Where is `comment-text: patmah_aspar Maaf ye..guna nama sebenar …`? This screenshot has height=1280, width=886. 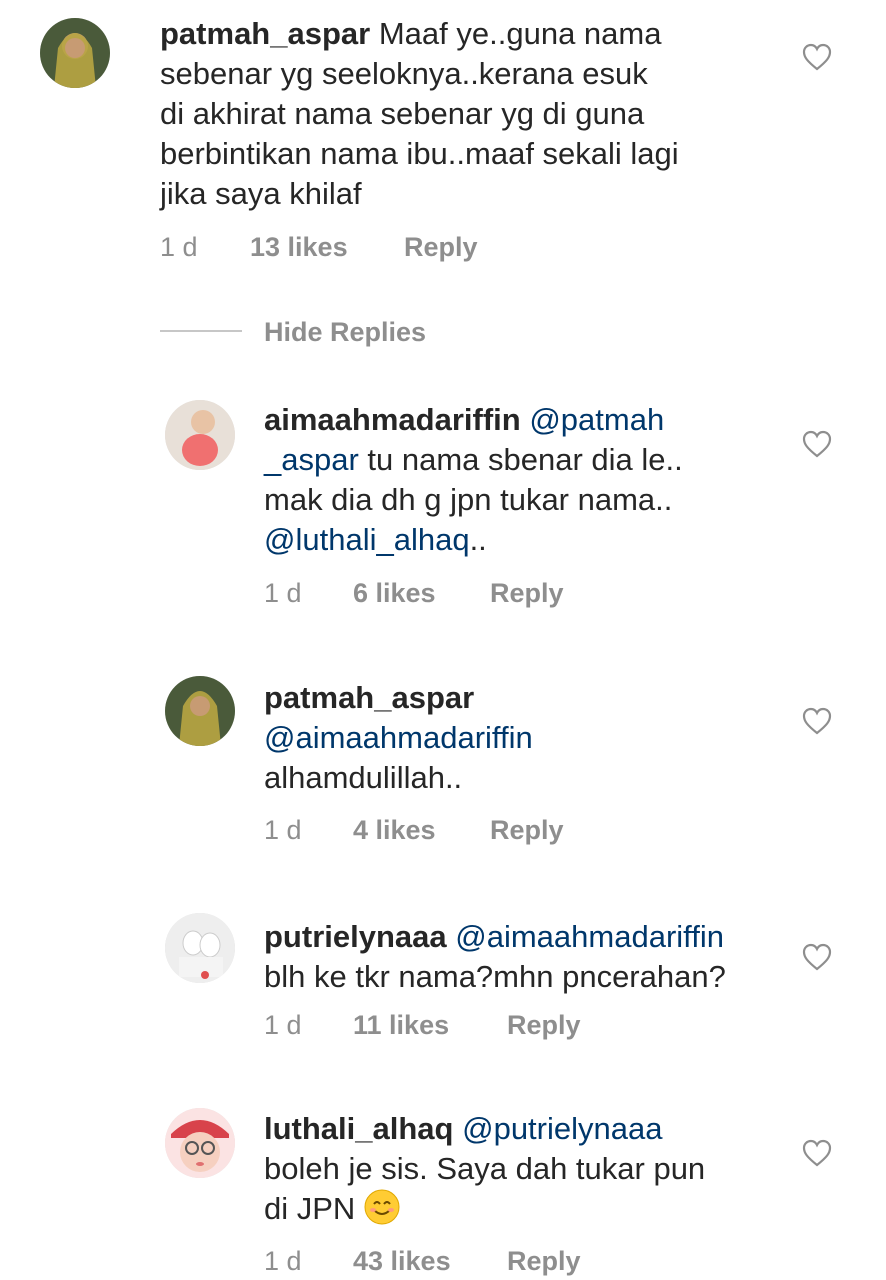
comment-text: patmah_aspar Maaf ye..guna nama sebenar … is located at coordinates (419, 113).